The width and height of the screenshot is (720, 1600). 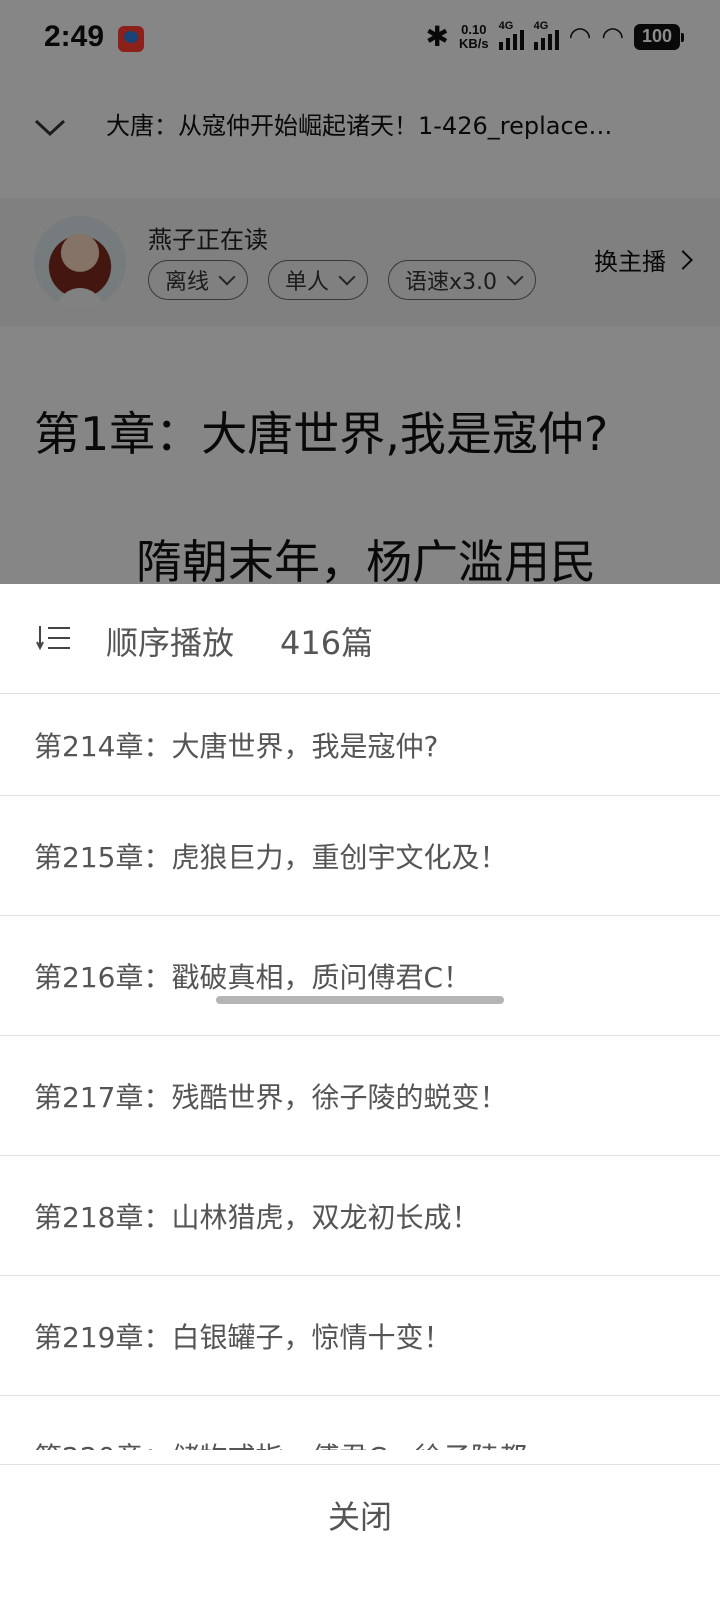 What do you see at coordinates (327, 643) in the screenshot?
I see `chapter-count: 416篇` at bounding box center [327, 643].